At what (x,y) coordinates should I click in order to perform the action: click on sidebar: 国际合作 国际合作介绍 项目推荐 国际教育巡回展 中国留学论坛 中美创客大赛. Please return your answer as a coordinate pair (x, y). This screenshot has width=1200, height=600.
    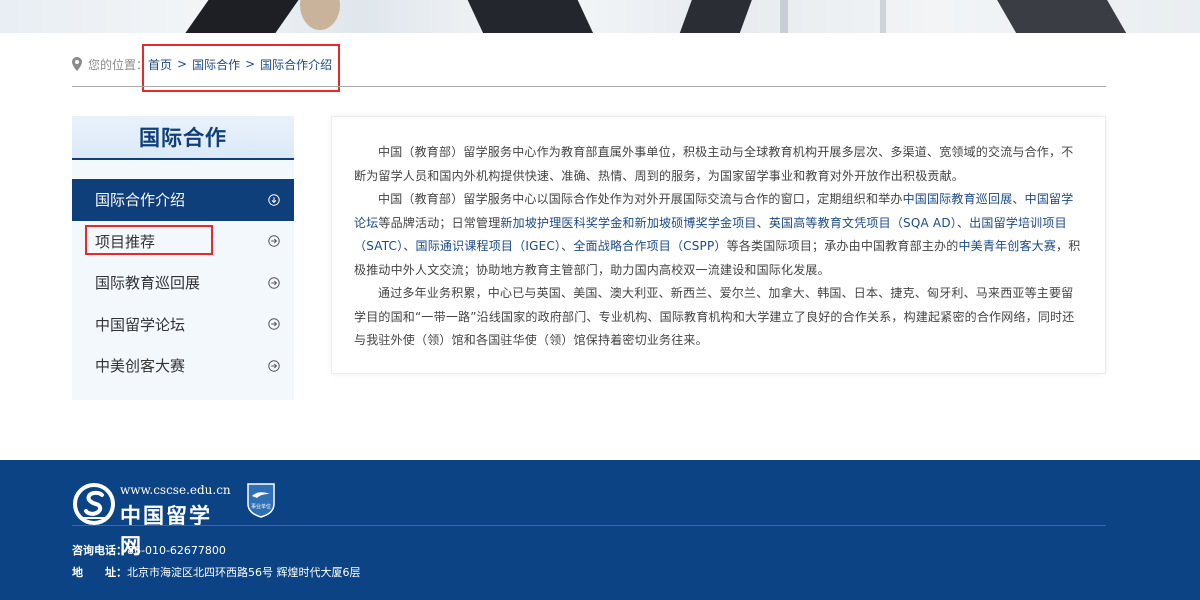
    Looking at the image, I should click on (183, 258).